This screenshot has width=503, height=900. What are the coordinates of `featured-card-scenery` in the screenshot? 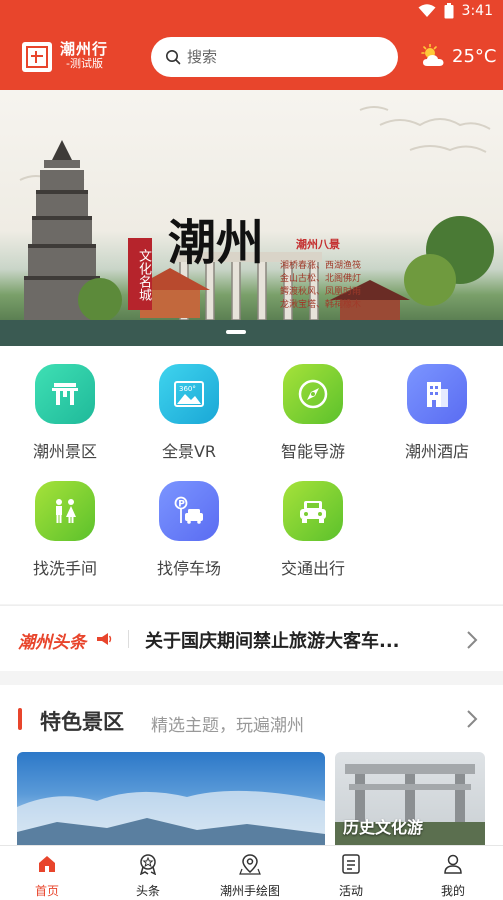 It's located at (171, 798).